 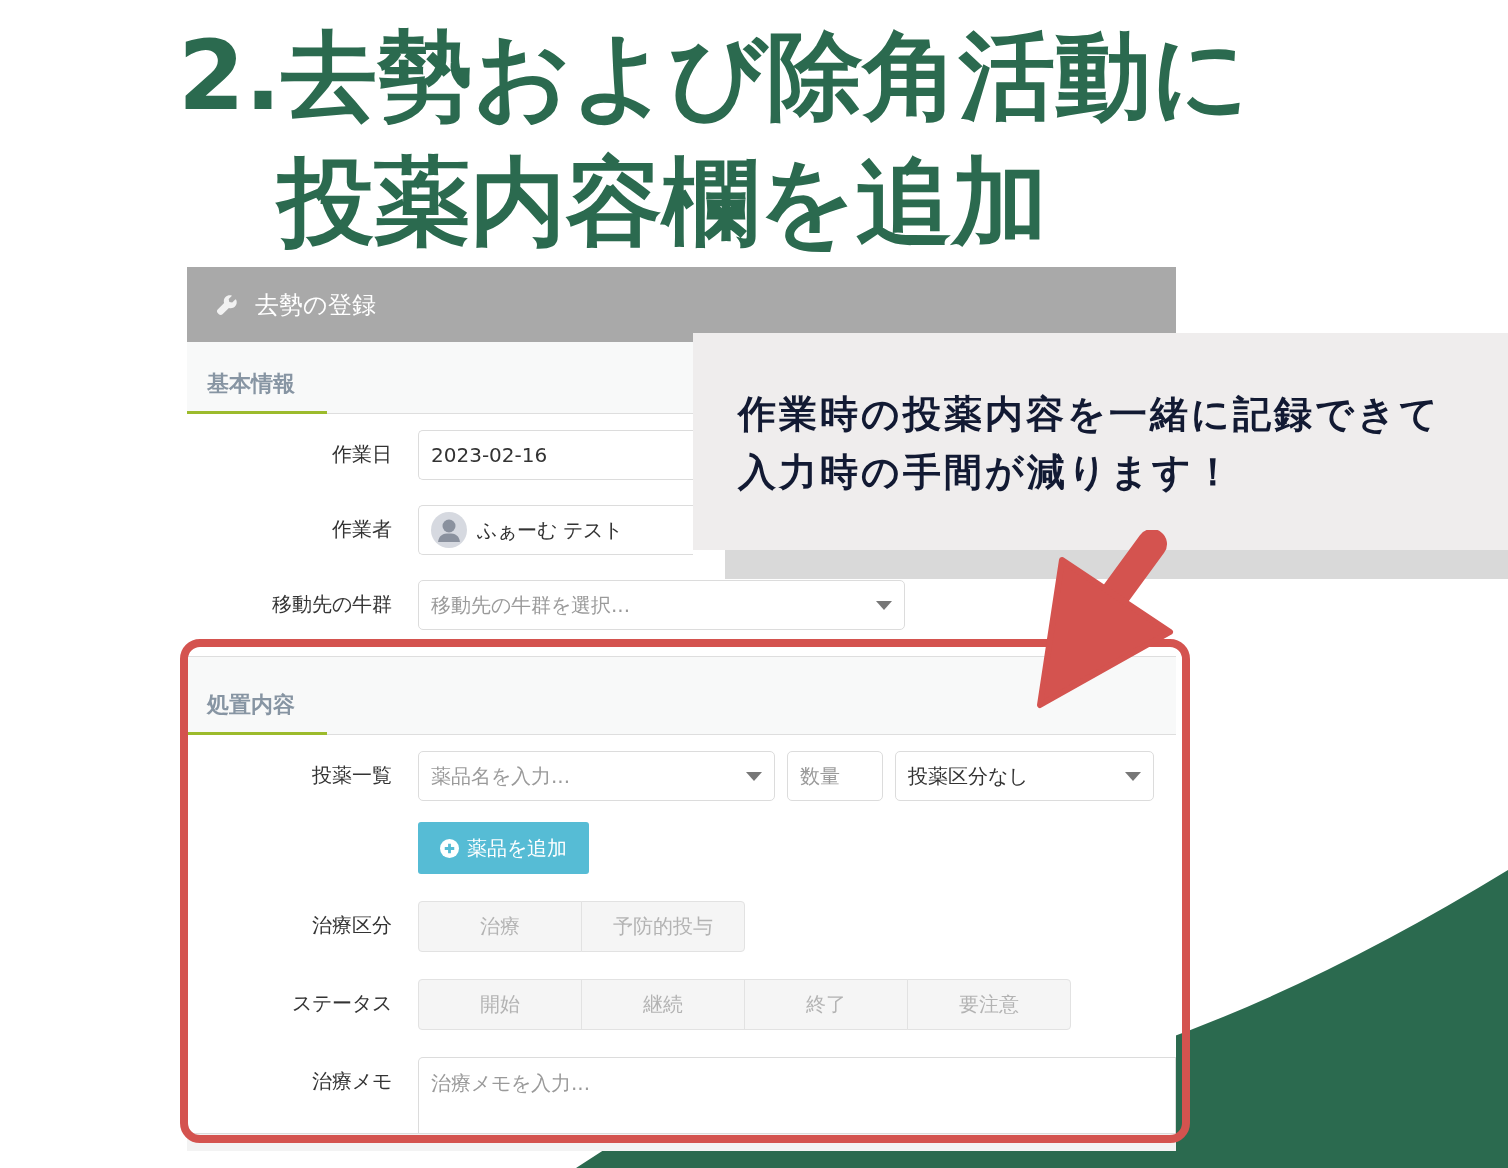 What do you see at coordinates (257, 391) in the screenshot?
I see `section-title: 基本情報` at bounding box center [257, 391].